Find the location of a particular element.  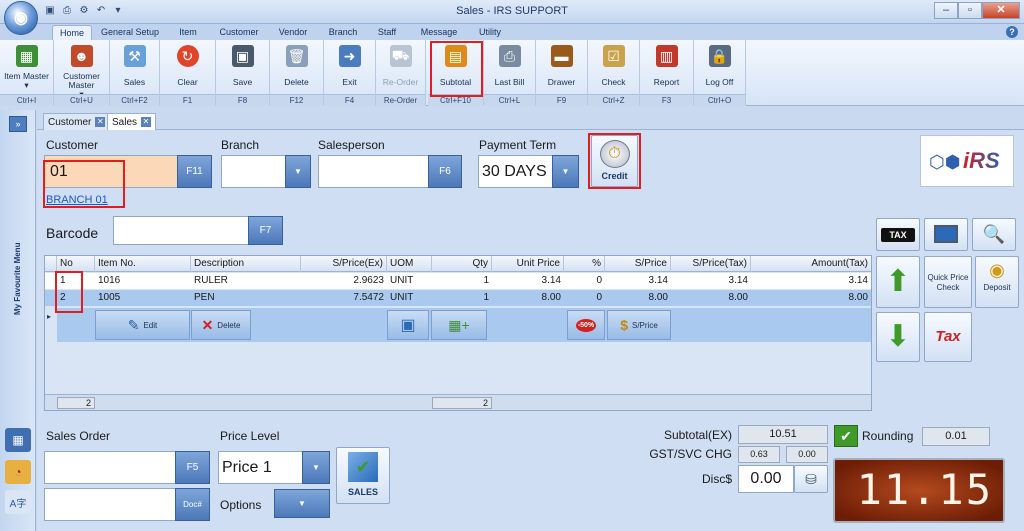

credit-button: ⏱ Credit is located at coordinates (614, 161).